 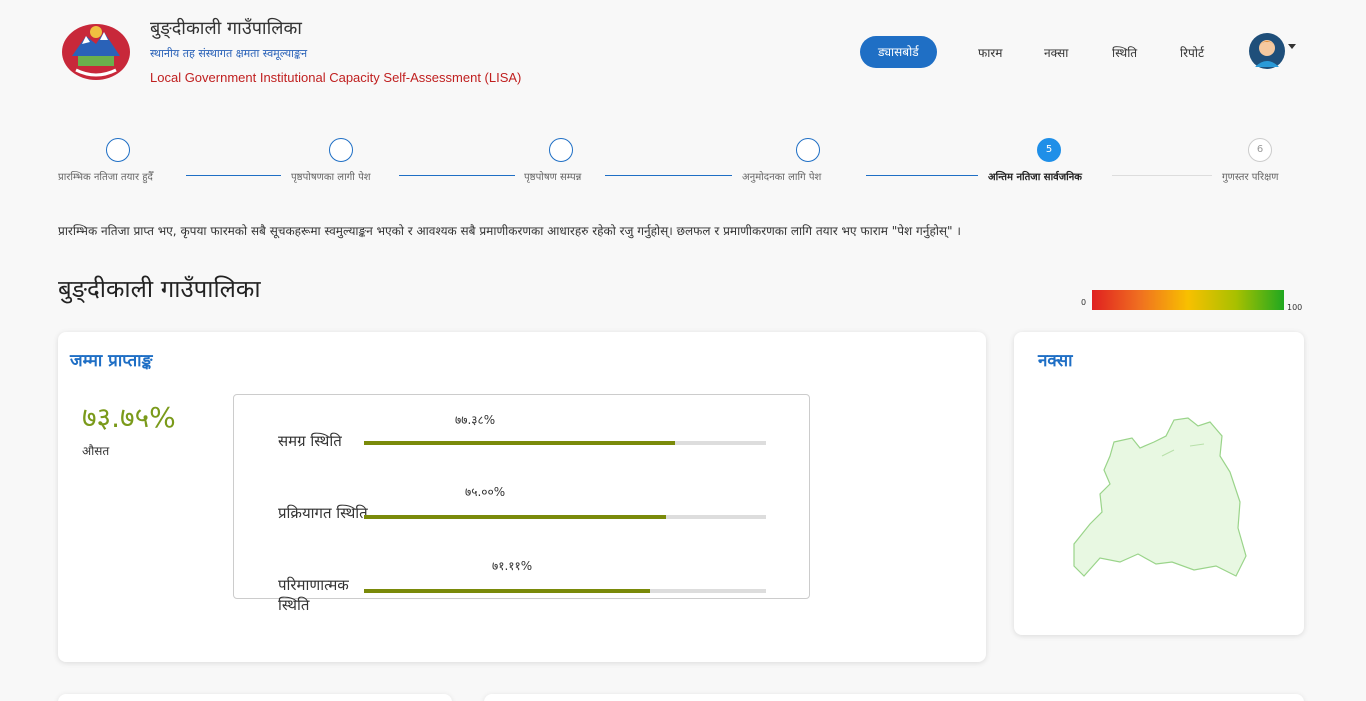 I want to click on step-4-circle, so click(x=808, y=150).